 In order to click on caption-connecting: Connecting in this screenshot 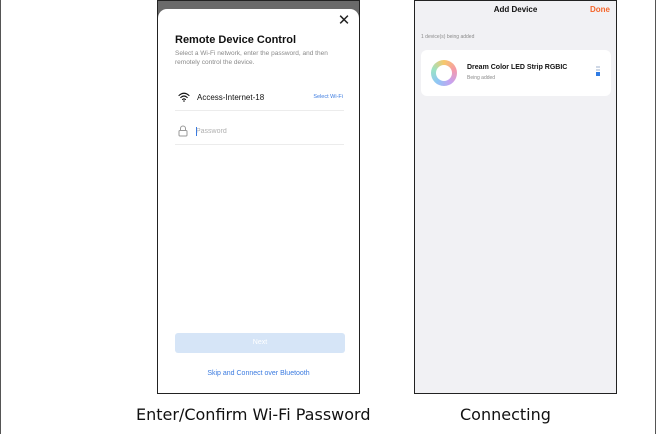, I will do `click(505, 414)`.